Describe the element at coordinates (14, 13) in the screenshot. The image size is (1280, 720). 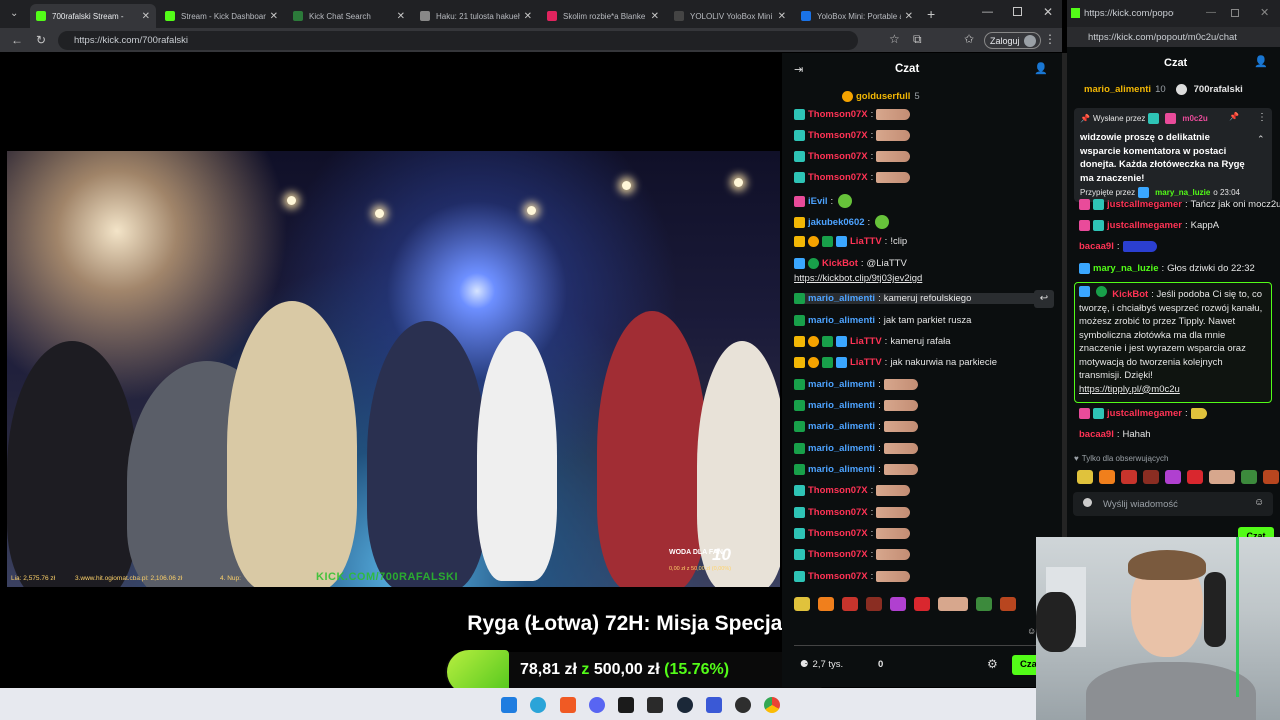
I see `tab-search-chevron-icon: ⌄` at that location.